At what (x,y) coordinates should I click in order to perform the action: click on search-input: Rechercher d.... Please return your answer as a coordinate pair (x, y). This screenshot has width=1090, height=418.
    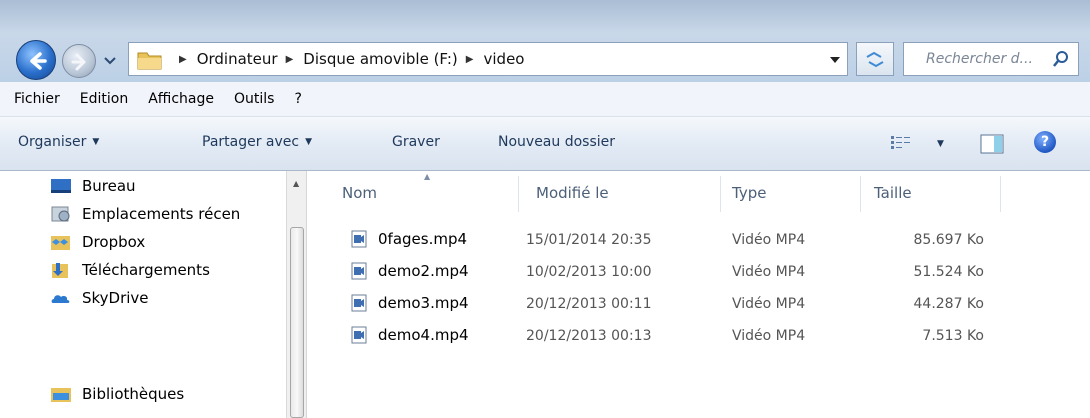
    Looking at the image, I should click on (991, 59).